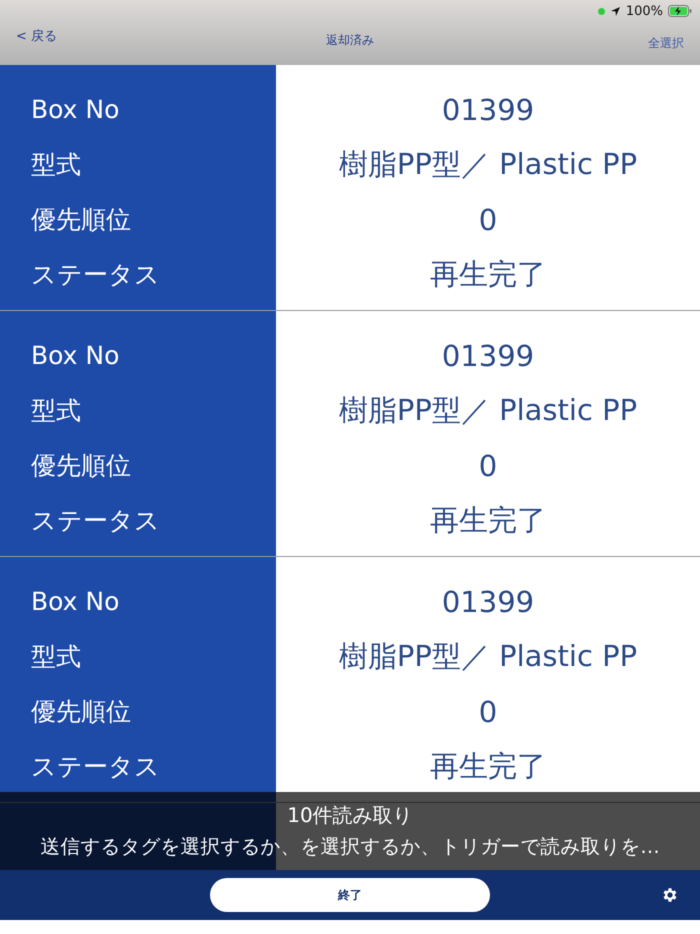  Describe the element at coordinates (350, 895) in the screenshot. I see `finish-button: 終了` at that location.